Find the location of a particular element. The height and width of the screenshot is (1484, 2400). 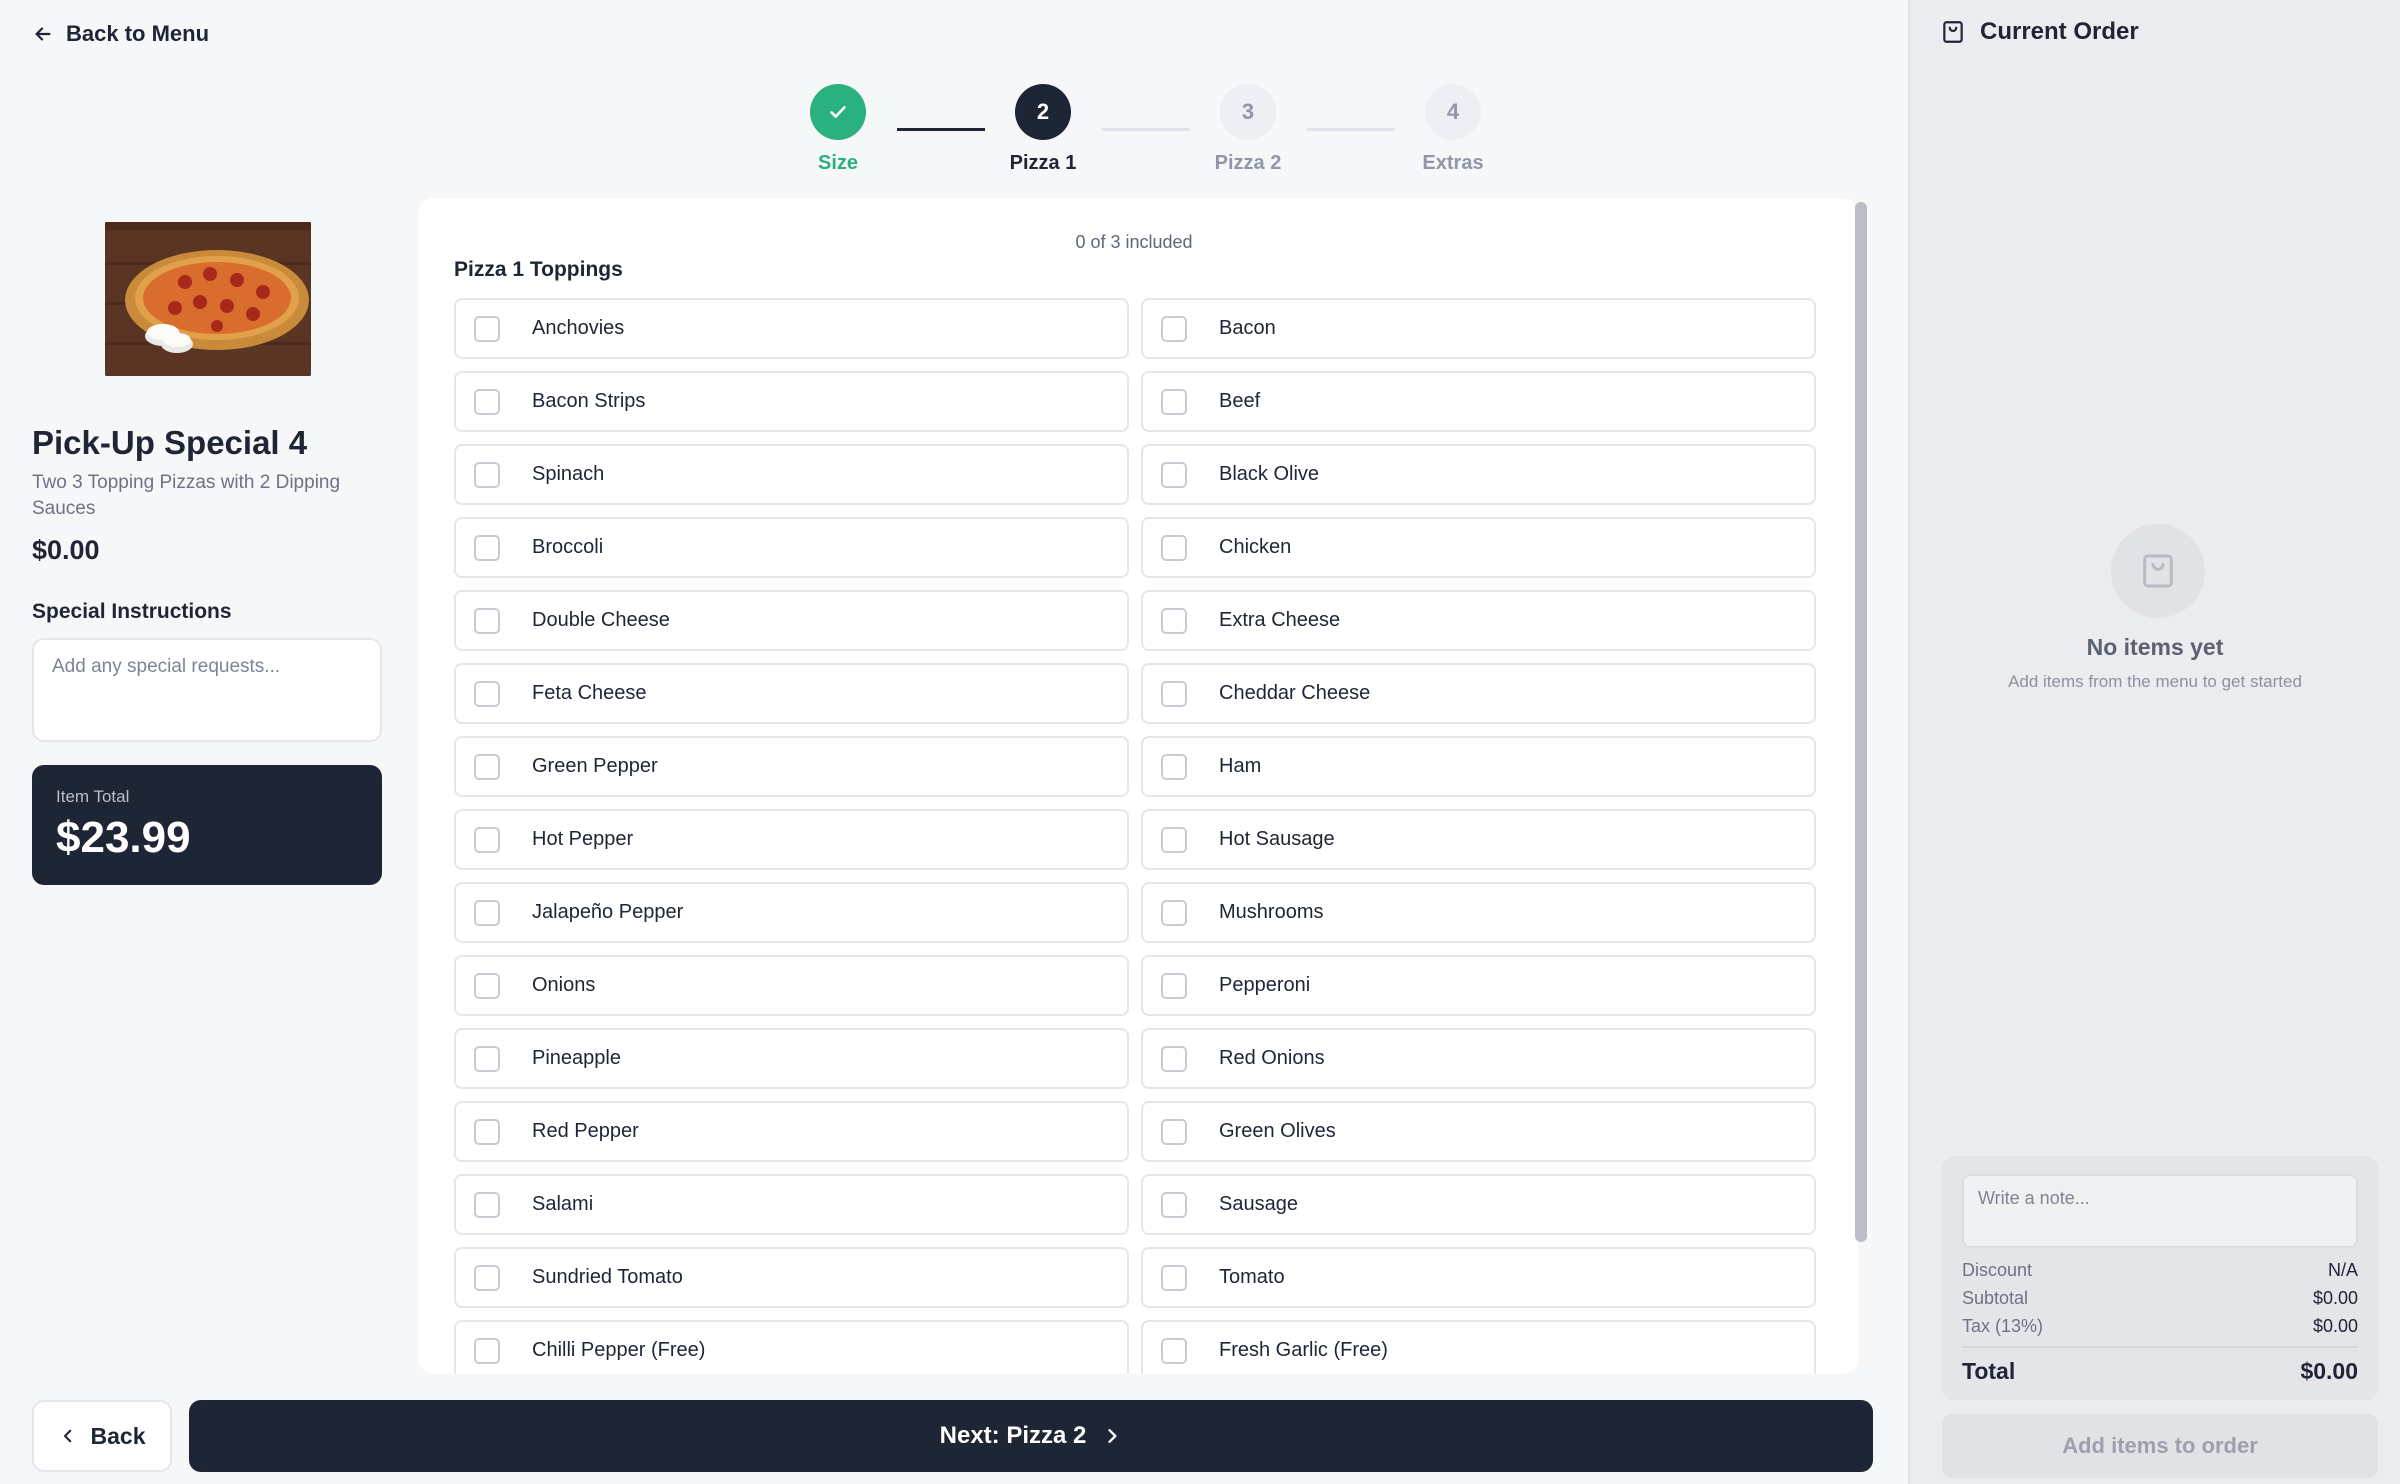

topping-option: Chicken is located at coordinates (1478, 547).